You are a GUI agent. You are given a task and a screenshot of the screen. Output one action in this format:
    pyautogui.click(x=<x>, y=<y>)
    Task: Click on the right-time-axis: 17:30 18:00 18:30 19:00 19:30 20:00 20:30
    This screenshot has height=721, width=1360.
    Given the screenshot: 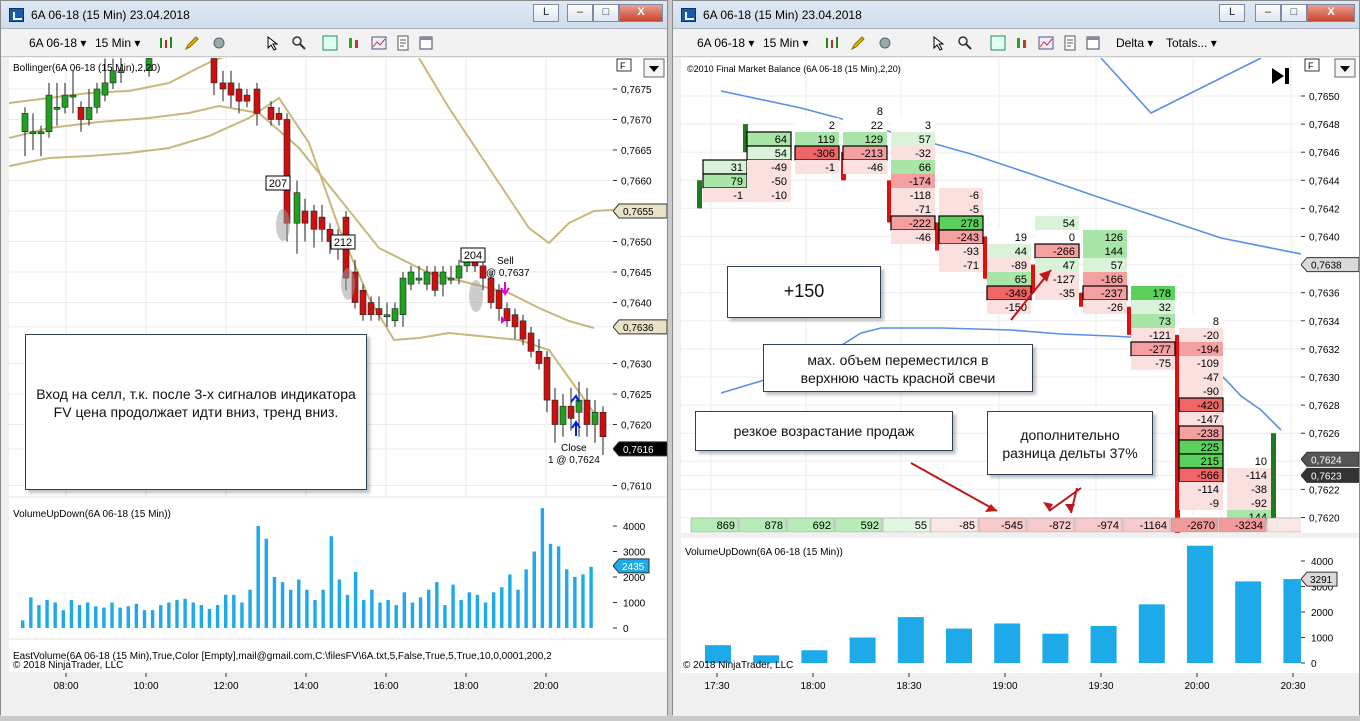 What is the action you would take?
    pyautogui.click(x=1016, y=694)
    